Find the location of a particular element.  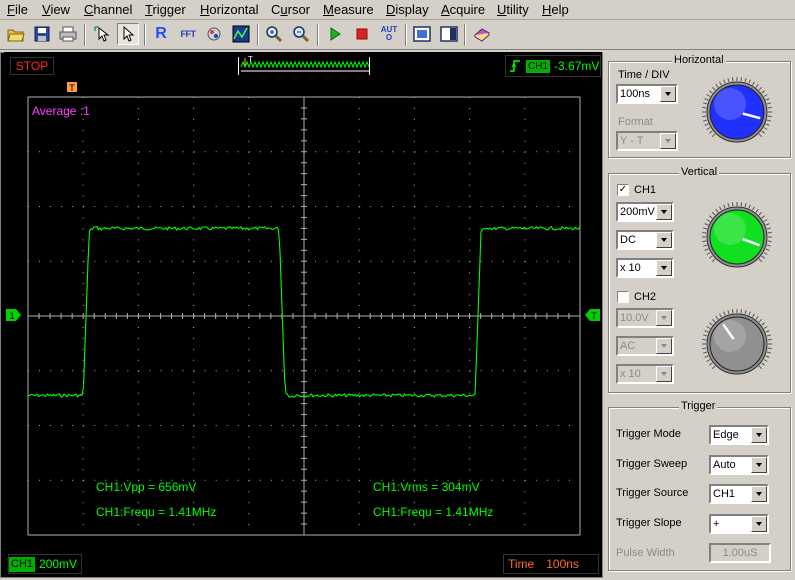

menu-help: Help is located at coordinates (555, 10).